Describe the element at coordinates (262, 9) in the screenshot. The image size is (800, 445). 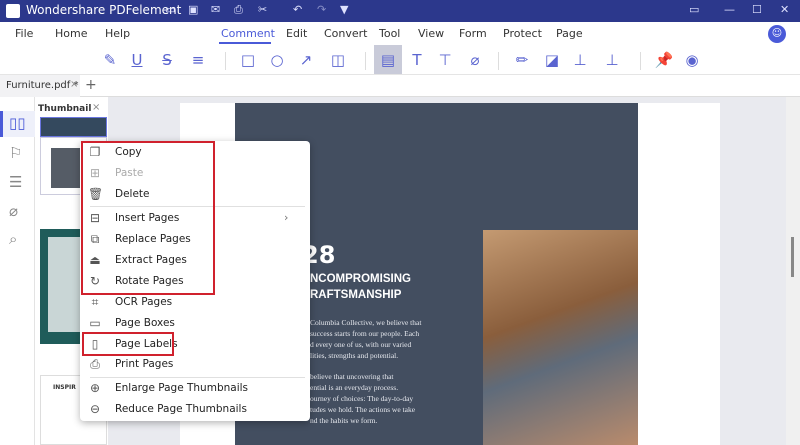
I see `scissors-icon: ✂` at that location.